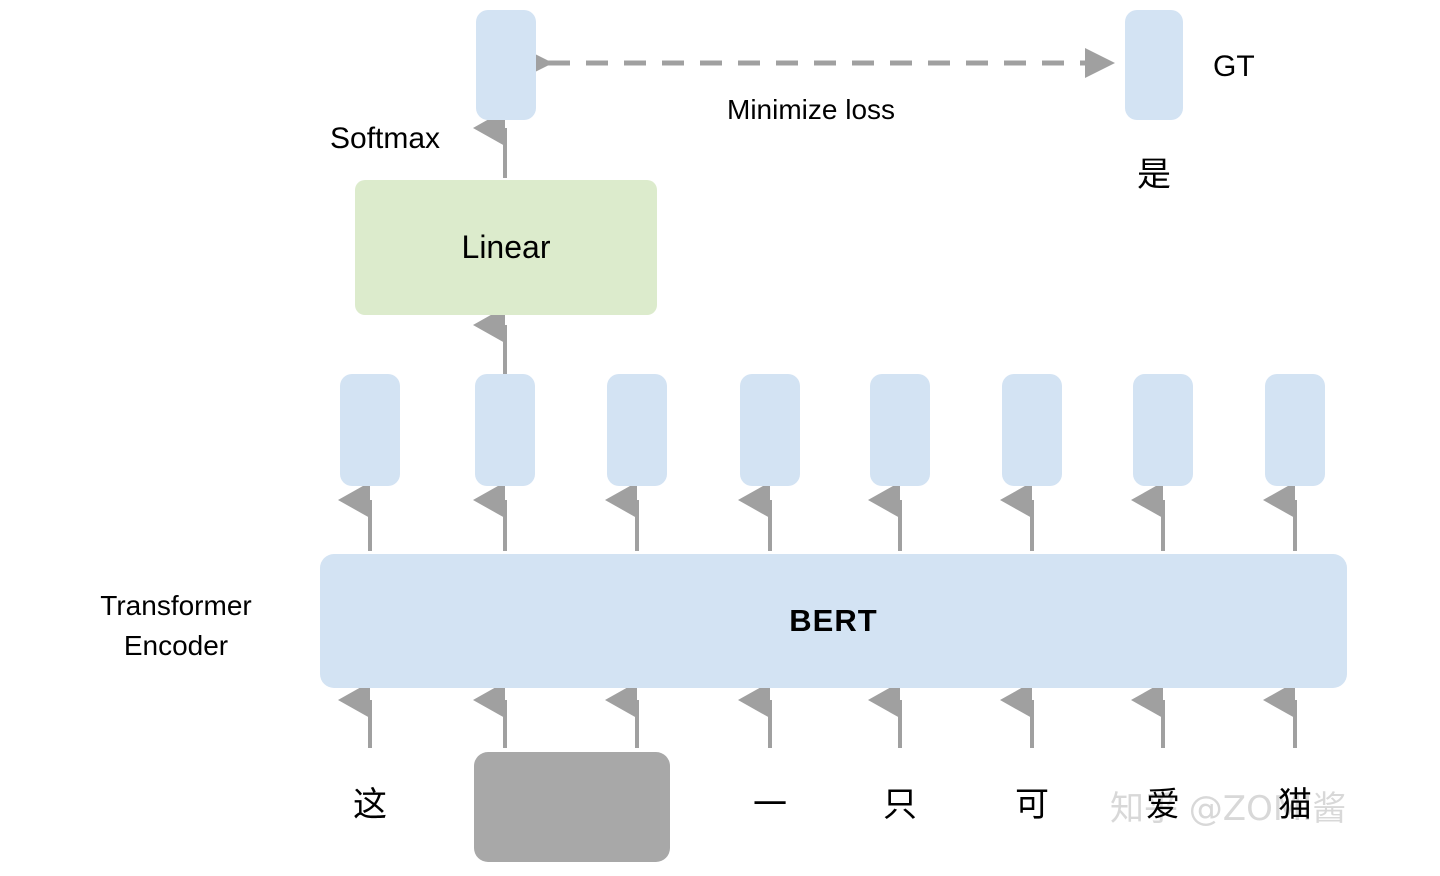 The image size is (1440, 876). What do you see at coordinates (176, 605) in the screenshot?
I see `transformer-encoder-label-line1: Transformer` at bounding box center [176, 605].